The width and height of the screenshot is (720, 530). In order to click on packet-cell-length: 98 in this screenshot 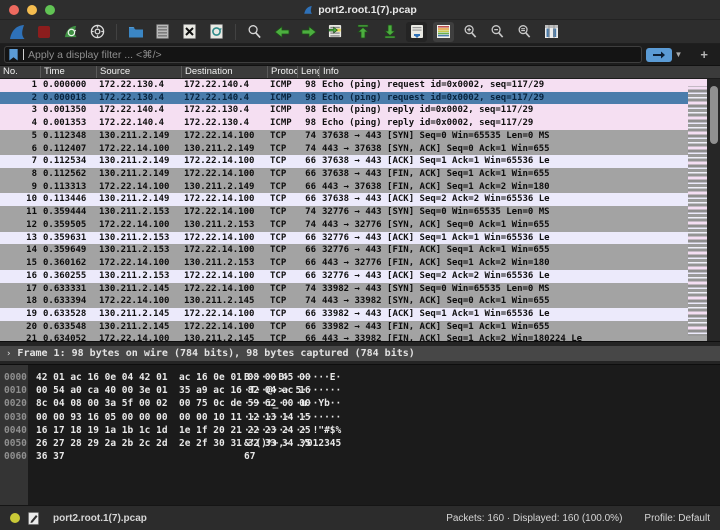, I will do `click(310, 85)`.